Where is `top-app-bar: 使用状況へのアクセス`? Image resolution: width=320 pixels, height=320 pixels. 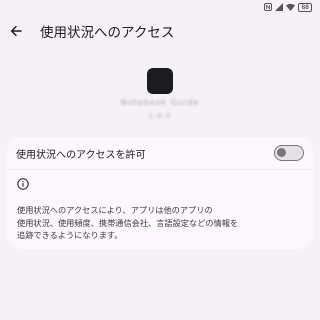
top-app-bar: 使用状況へのアクセス is located at coordinates (160, 31).